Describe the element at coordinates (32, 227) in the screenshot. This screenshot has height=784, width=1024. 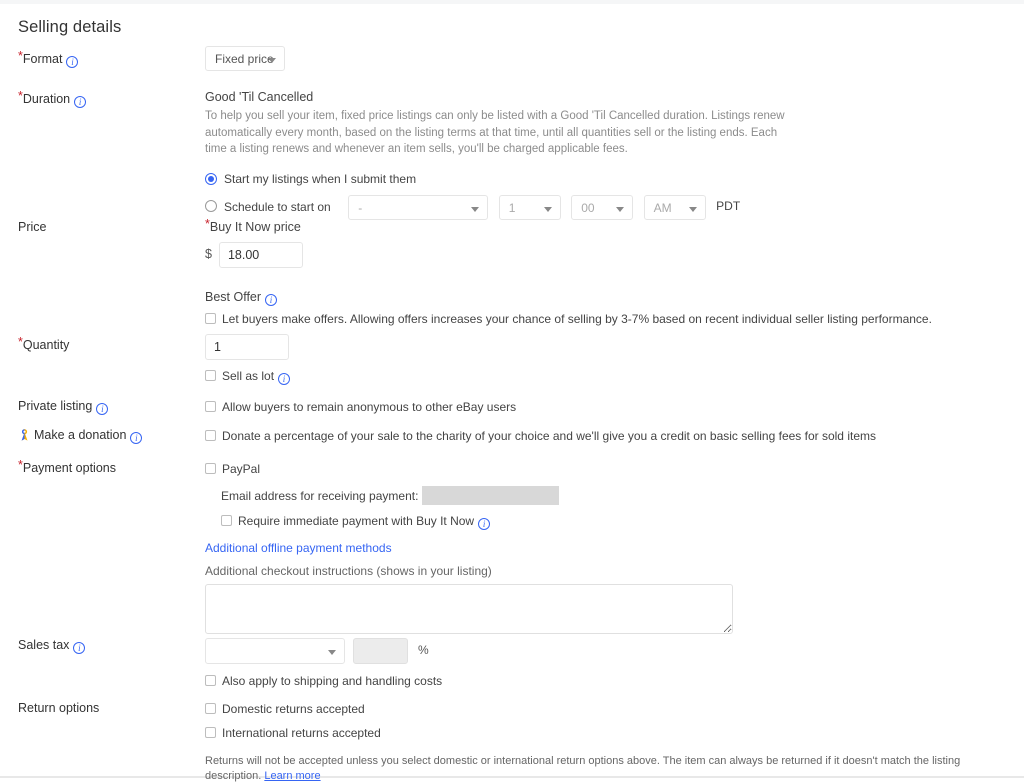
I see `price-label: Price` at that location.